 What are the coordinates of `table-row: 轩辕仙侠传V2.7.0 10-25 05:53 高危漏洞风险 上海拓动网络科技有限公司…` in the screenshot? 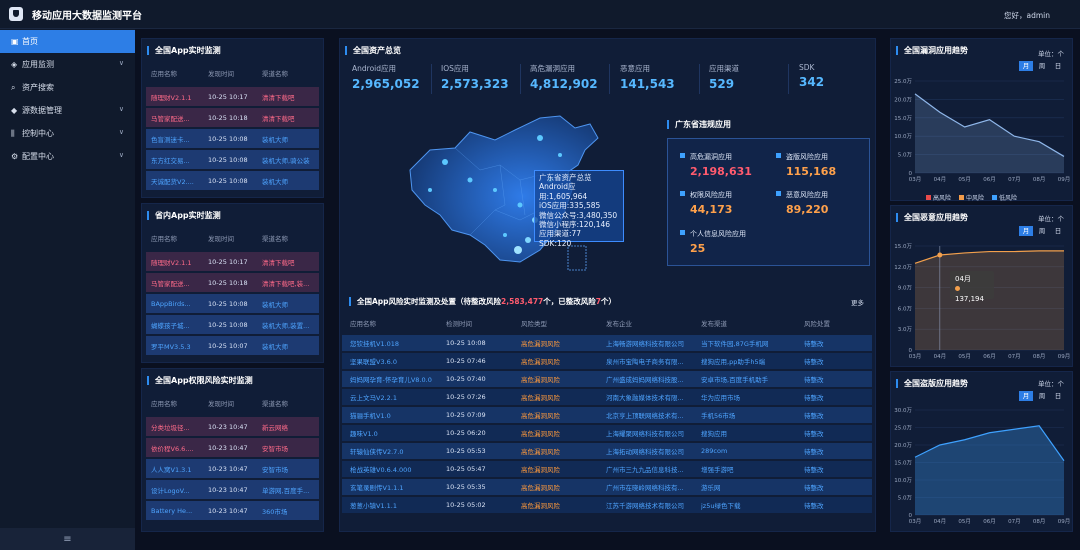 It's located at (607, 451).